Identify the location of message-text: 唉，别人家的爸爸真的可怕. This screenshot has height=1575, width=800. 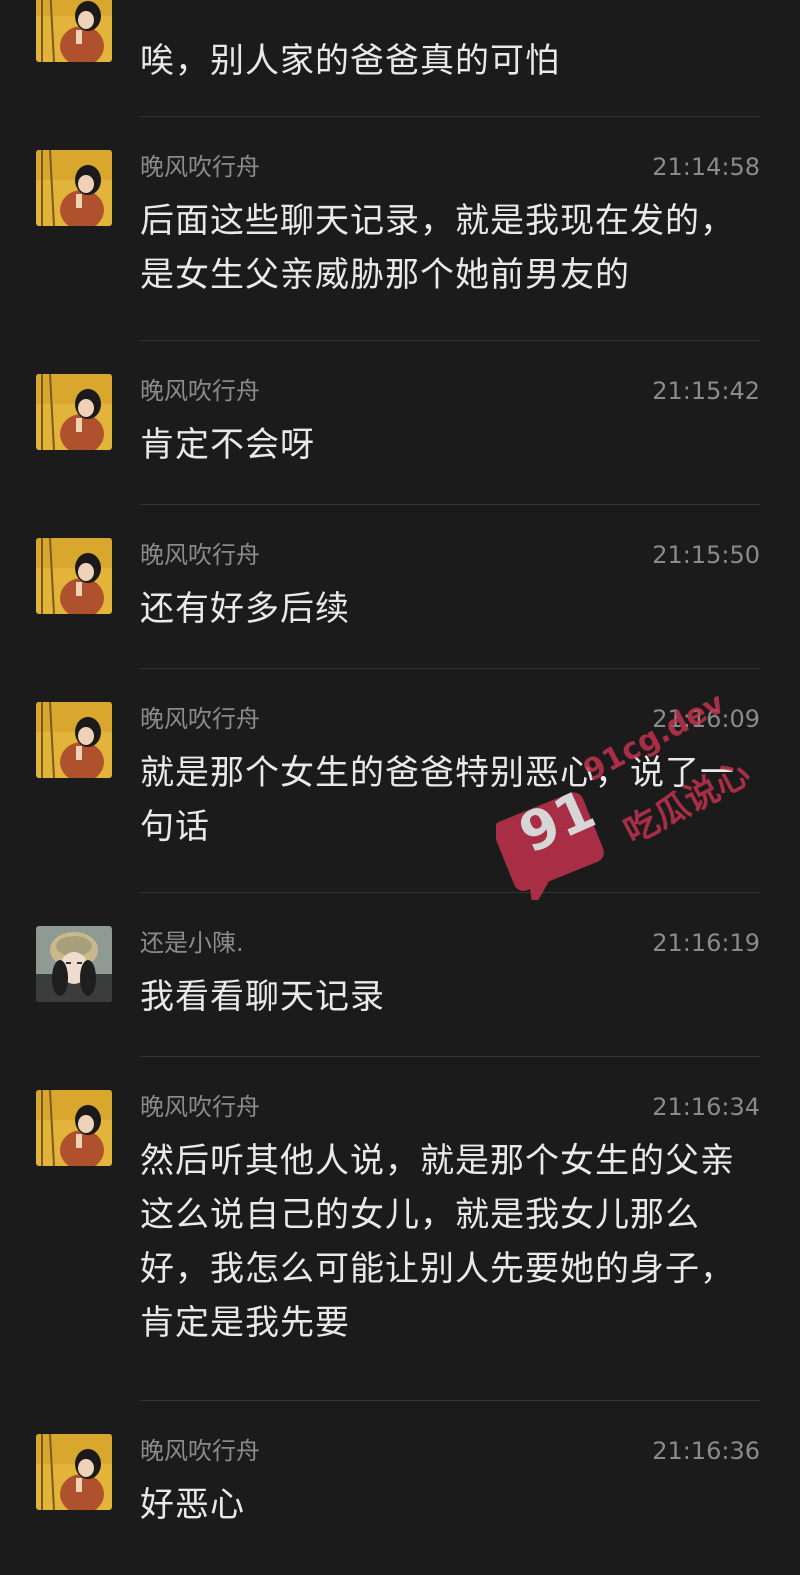
(350, 61).